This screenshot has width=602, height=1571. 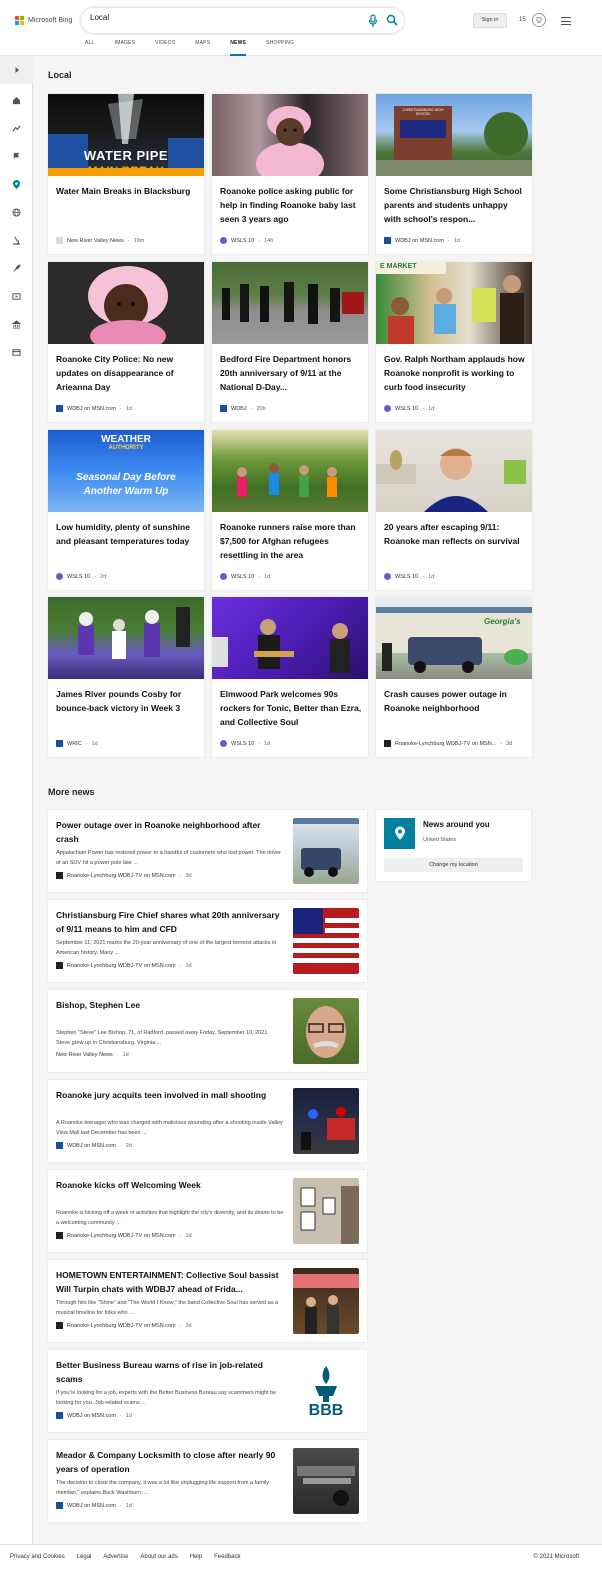 What do you see at coordinates (16, 128) in the screenshot?
I see `trending-icon` at bounding box center [16, 128].